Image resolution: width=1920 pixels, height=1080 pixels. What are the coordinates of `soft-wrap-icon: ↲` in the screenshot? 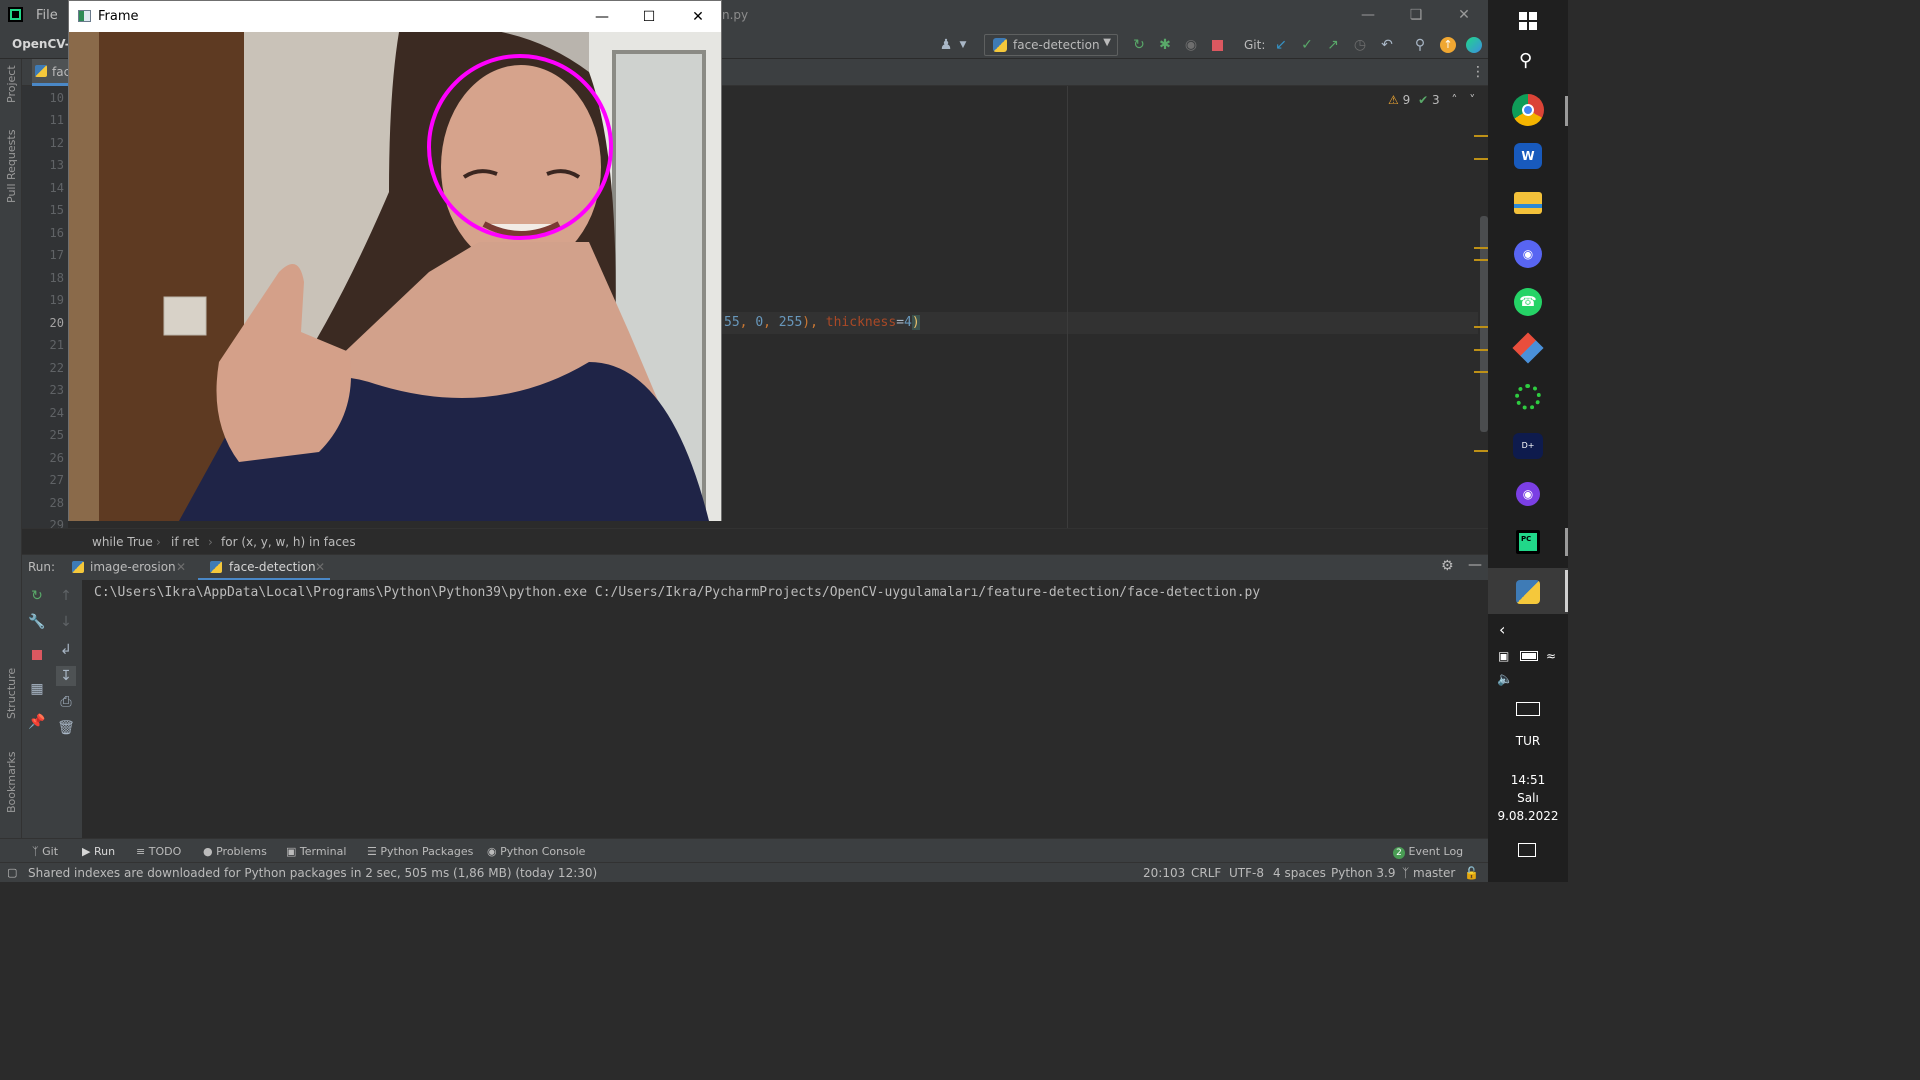 It's located at (66, 650).